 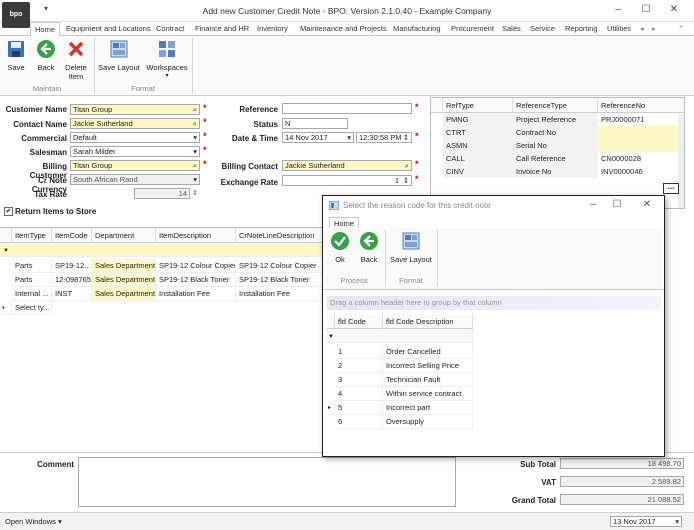 I want to click on contact-name-field: Jackie Sutherland ⌕, so click(x=135, y=123).